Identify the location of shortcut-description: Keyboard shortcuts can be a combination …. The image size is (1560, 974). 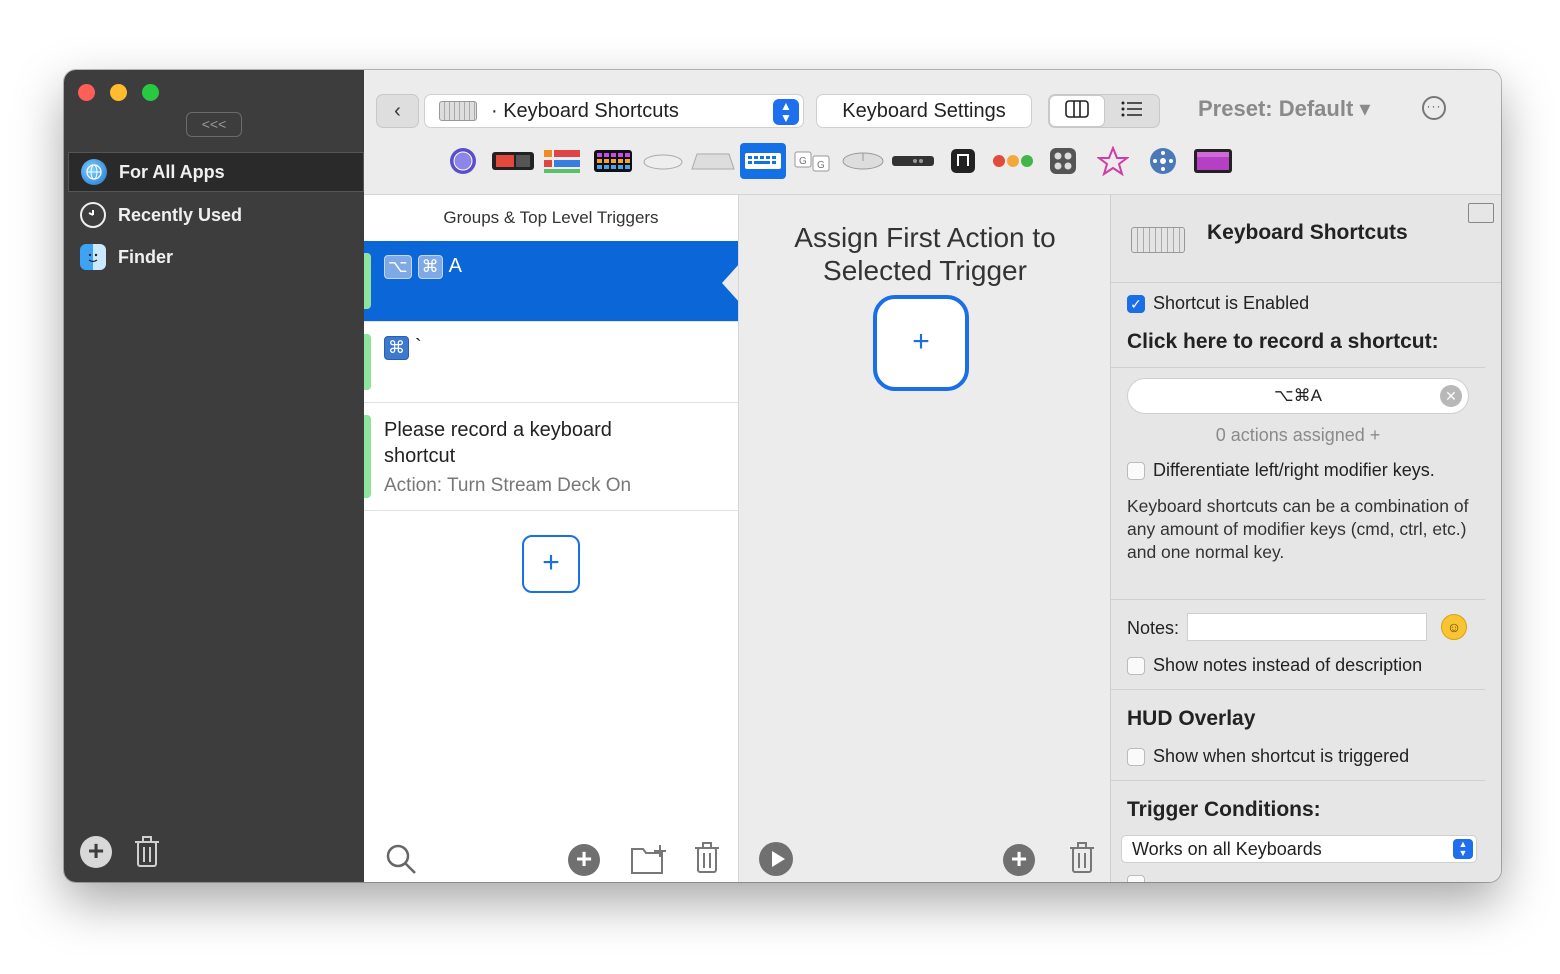
(1298, 529).